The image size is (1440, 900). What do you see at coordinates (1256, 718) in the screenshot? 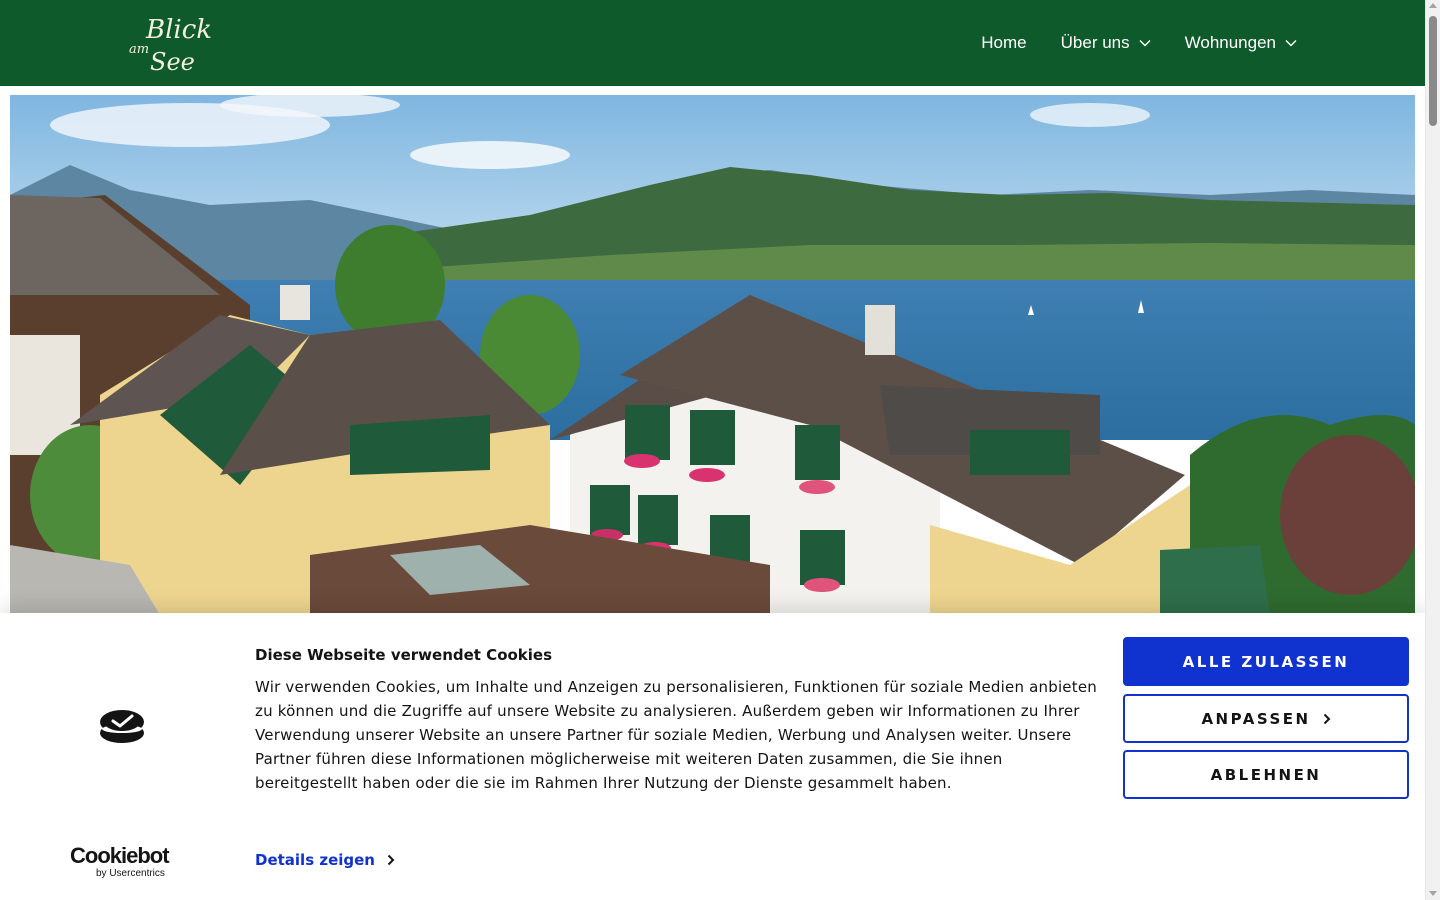
I see `customize-label: ANPASSEN` at bounding box center [1256, 718].